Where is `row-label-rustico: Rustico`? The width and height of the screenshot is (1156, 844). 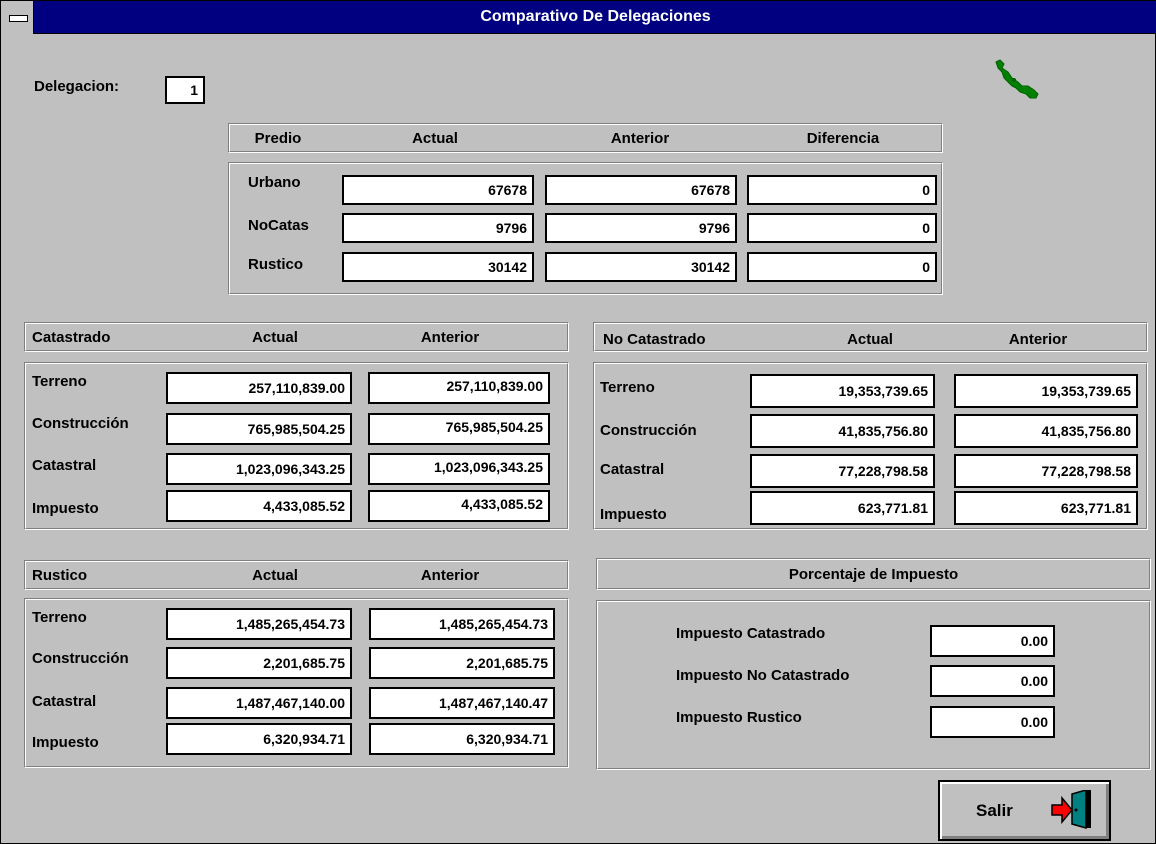
row-label-rustico: Rustico is located at coordinates (276, 264).